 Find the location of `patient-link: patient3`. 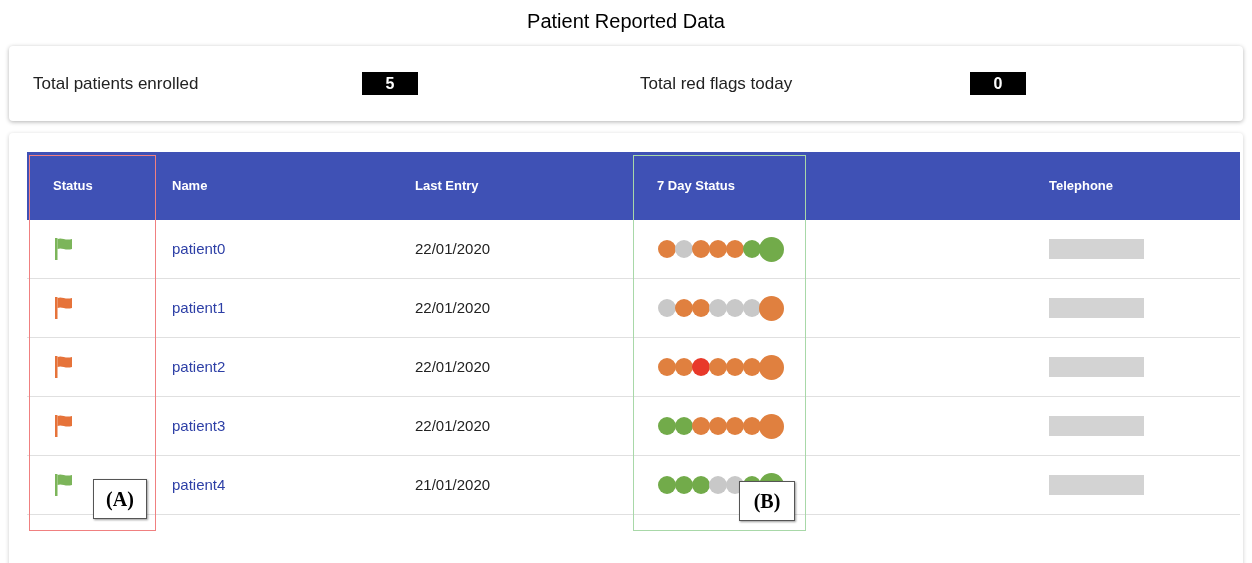

patient-link: patient3 is located at coordinates (199, 425).